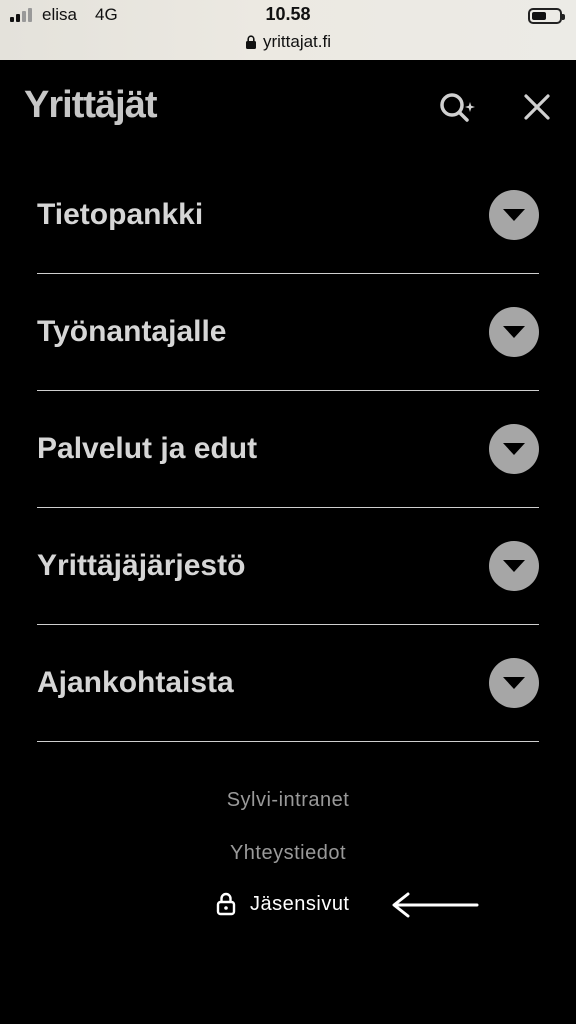  Describe the element at coordinates (288, 853) in the screenshot. I see `yhteystiedot-link: Yhteystiedot` at that location.